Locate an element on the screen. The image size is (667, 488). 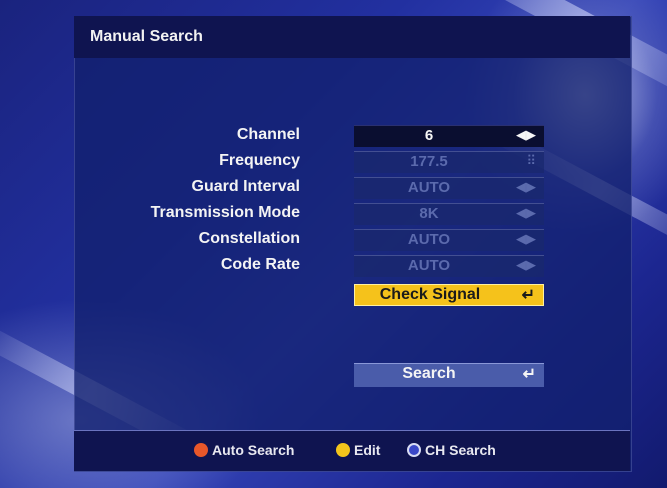
ch-search-label: CH Search is located at coordinates (460, 450).